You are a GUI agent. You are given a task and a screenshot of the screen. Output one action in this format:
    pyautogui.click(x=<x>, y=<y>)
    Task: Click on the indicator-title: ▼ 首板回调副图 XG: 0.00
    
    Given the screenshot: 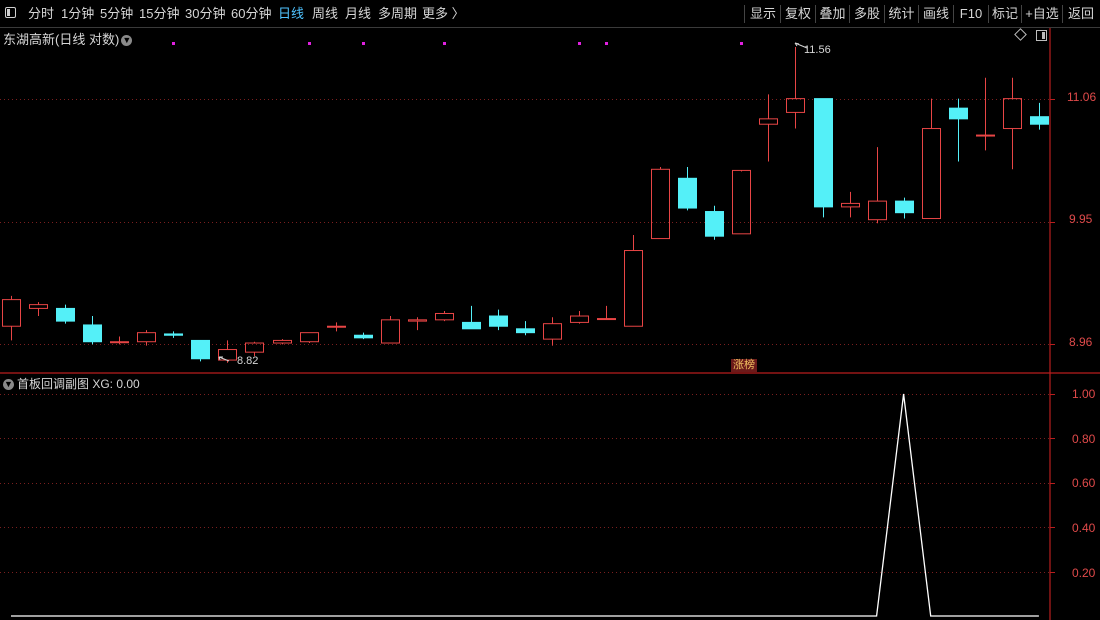 What is the action you would take?
    pyautogui.click(x=71, y=383)
    